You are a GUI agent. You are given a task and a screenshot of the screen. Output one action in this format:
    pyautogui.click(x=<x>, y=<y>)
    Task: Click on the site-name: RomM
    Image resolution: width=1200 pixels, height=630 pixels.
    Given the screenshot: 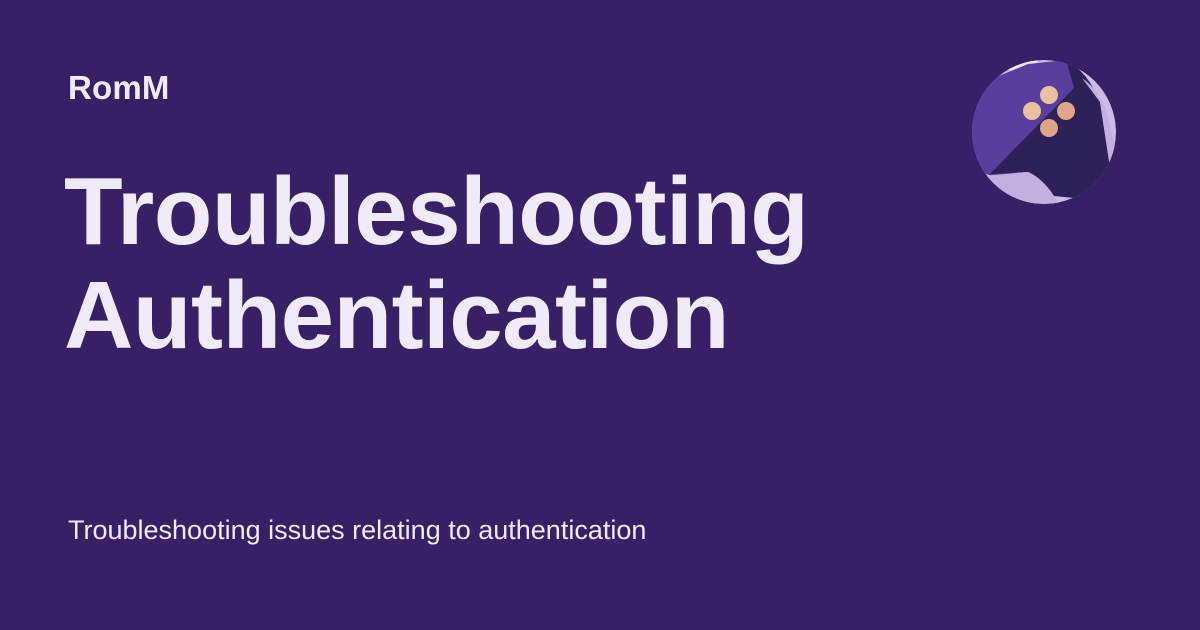 What is the action you would take?
    pyautogui.click(x=119, y=87)
    